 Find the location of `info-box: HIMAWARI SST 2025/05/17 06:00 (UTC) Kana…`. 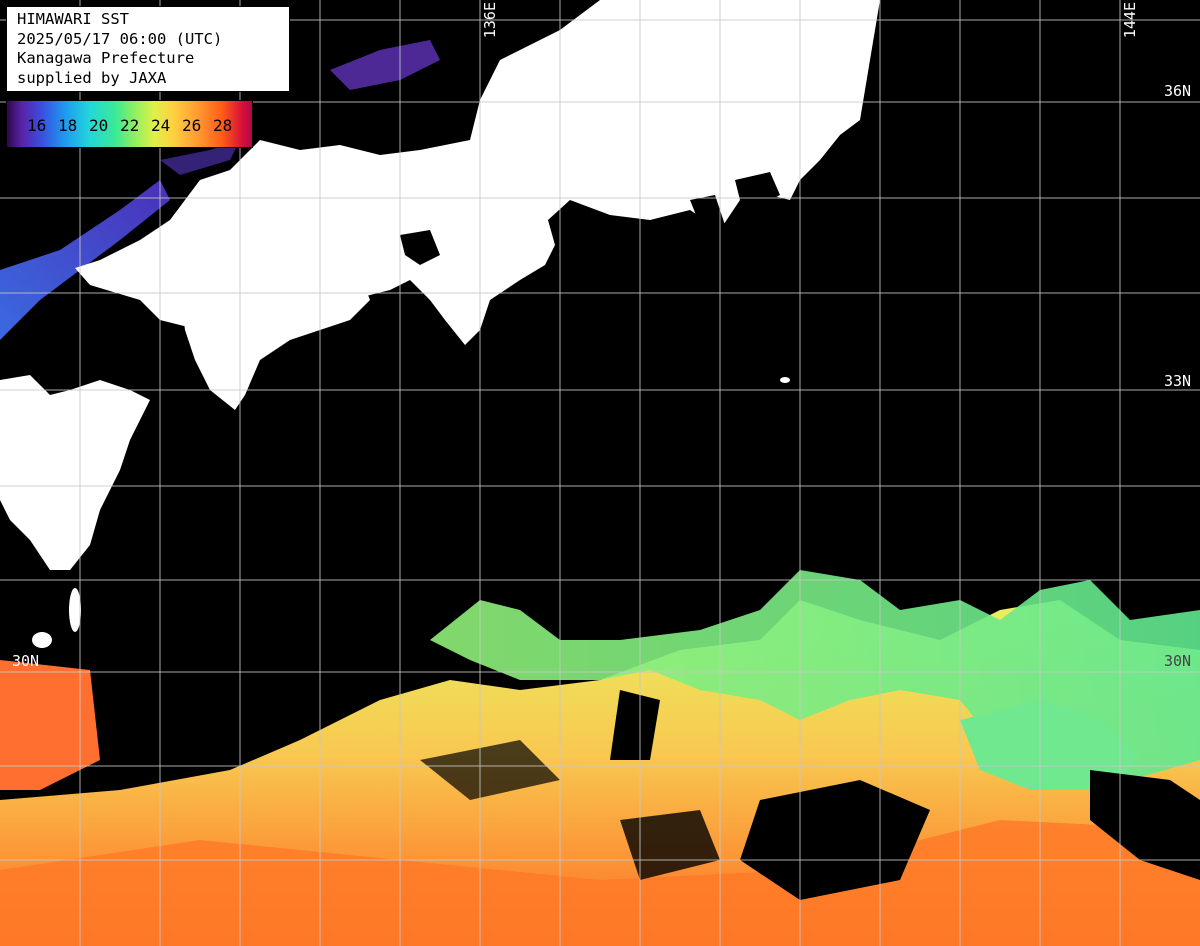

info-box: HIMAWARI SST 2025/05/17 06:00 (UTC) Kana… is located at coordinates (148, 49).